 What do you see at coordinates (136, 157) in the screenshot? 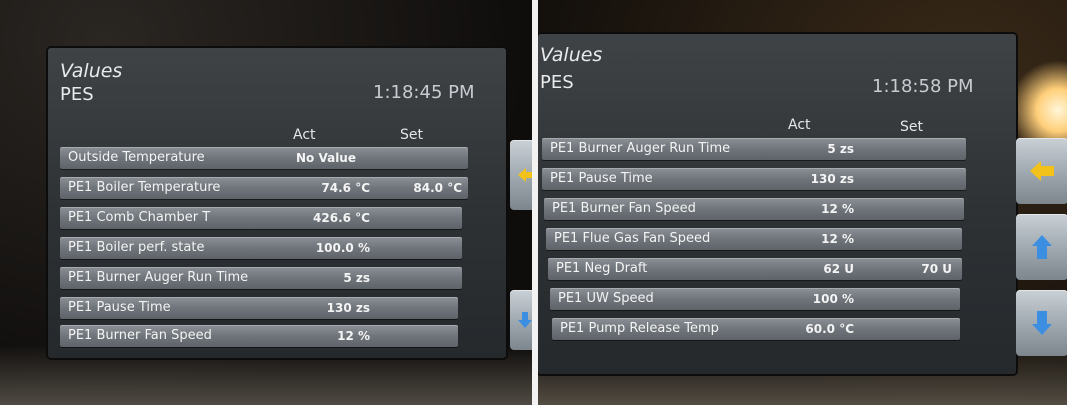
I see `row-label: Outside Temperature` at bounding box center [136, 157].